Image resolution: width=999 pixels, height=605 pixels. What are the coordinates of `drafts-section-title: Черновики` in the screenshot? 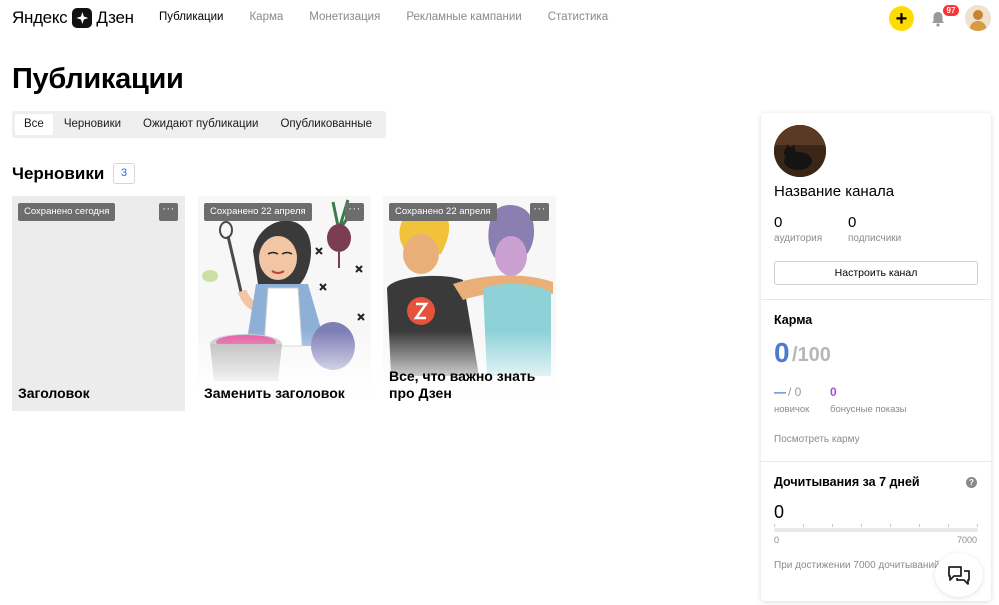 It's located at (58, 173).